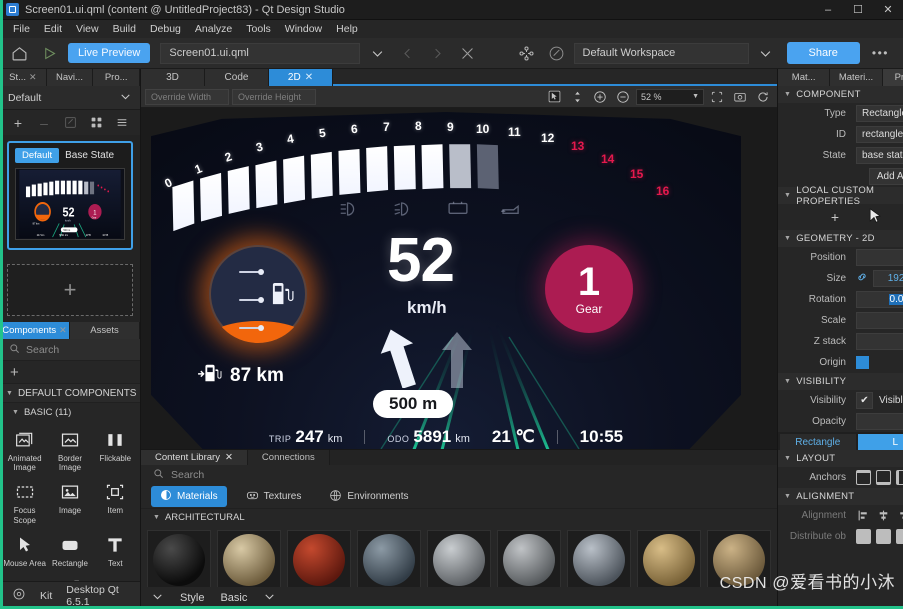  Describe the element at coordinates (437, 53) in the screenshot. I see `chevron-right-icon` at that location.